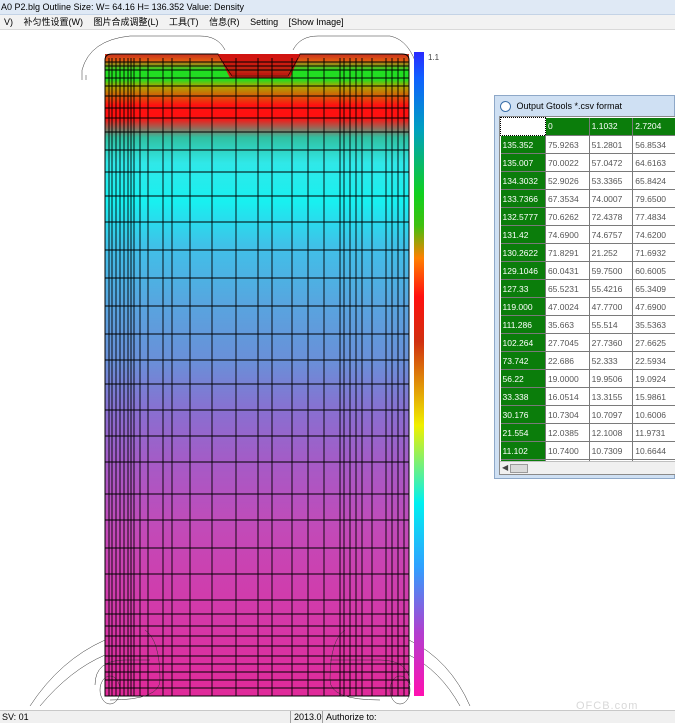 The image size is (675, 723). I want to click on table-cell: 47.7700, so click(611, 307).